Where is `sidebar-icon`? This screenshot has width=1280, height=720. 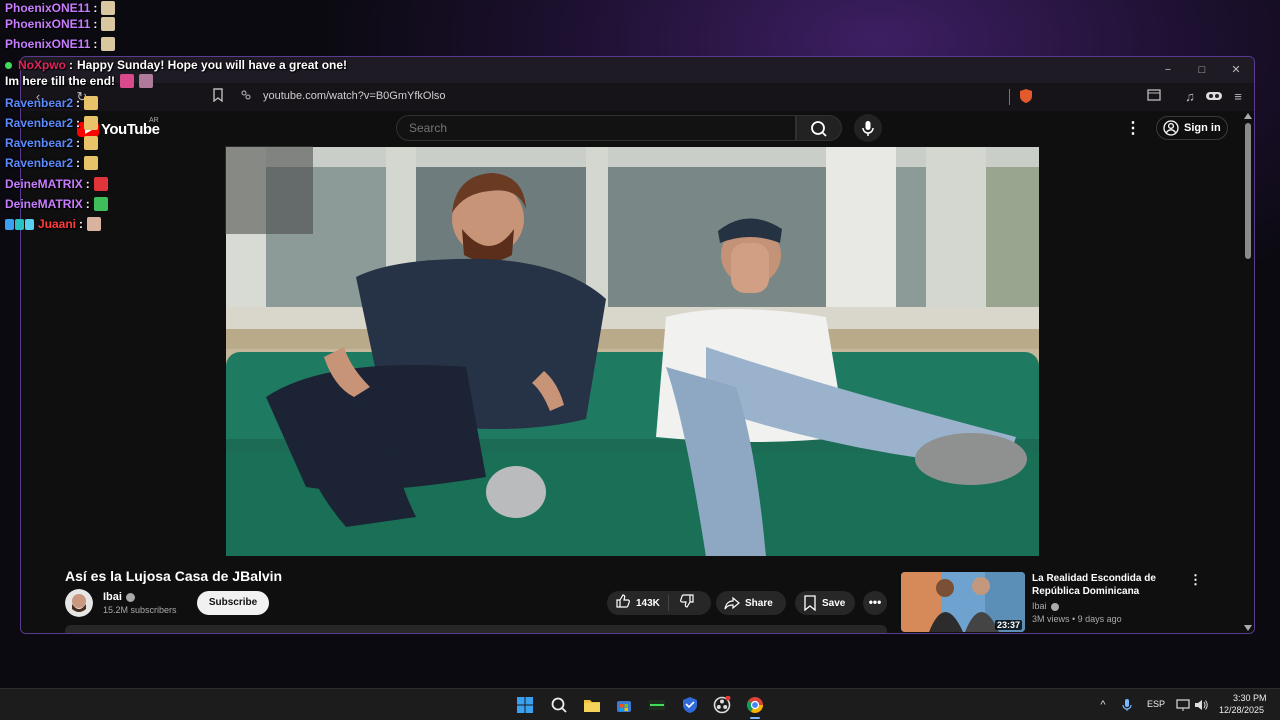 sidebar-icon is located at coordinates (1154, 97).